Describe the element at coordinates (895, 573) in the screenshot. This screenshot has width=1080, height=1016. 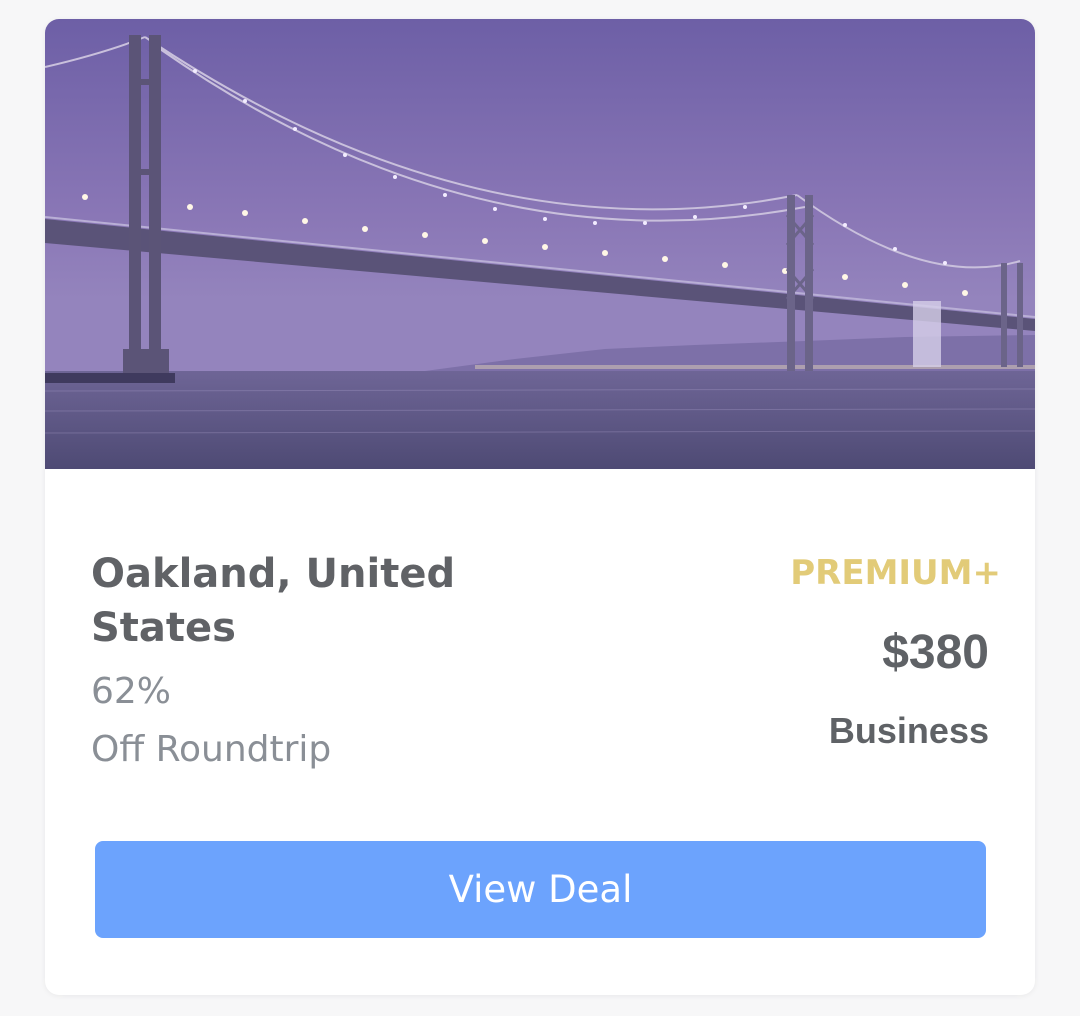
I see `tier-badge: PREMIUM+` at that location.